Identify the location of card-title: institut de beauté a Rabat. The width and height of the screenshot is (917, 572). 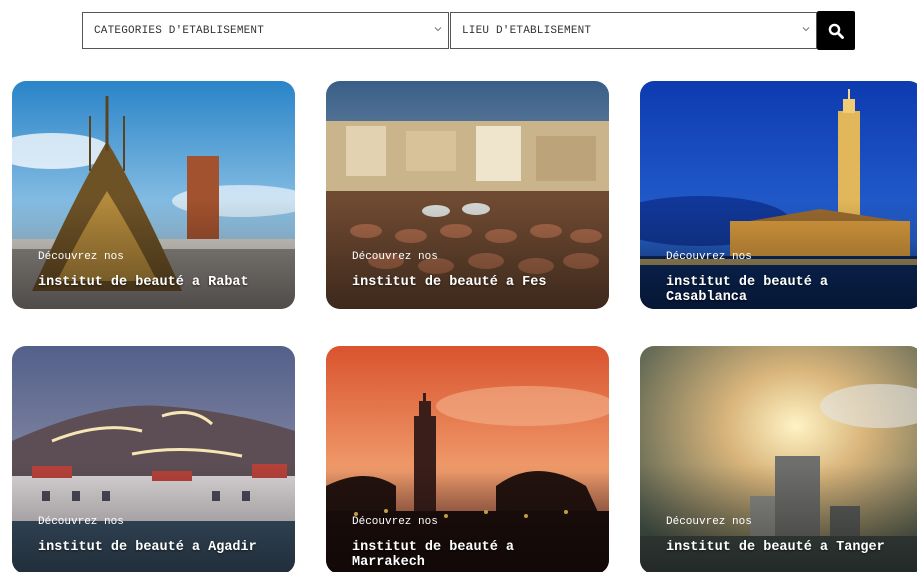
(143, 282).